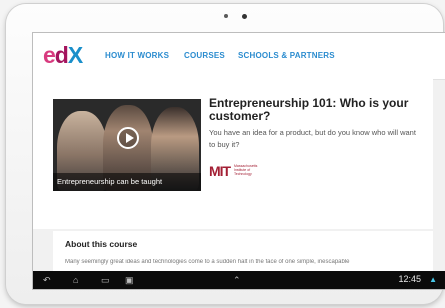 The image size is (445, 308). I want to click on play-icon, so click(128, 138).